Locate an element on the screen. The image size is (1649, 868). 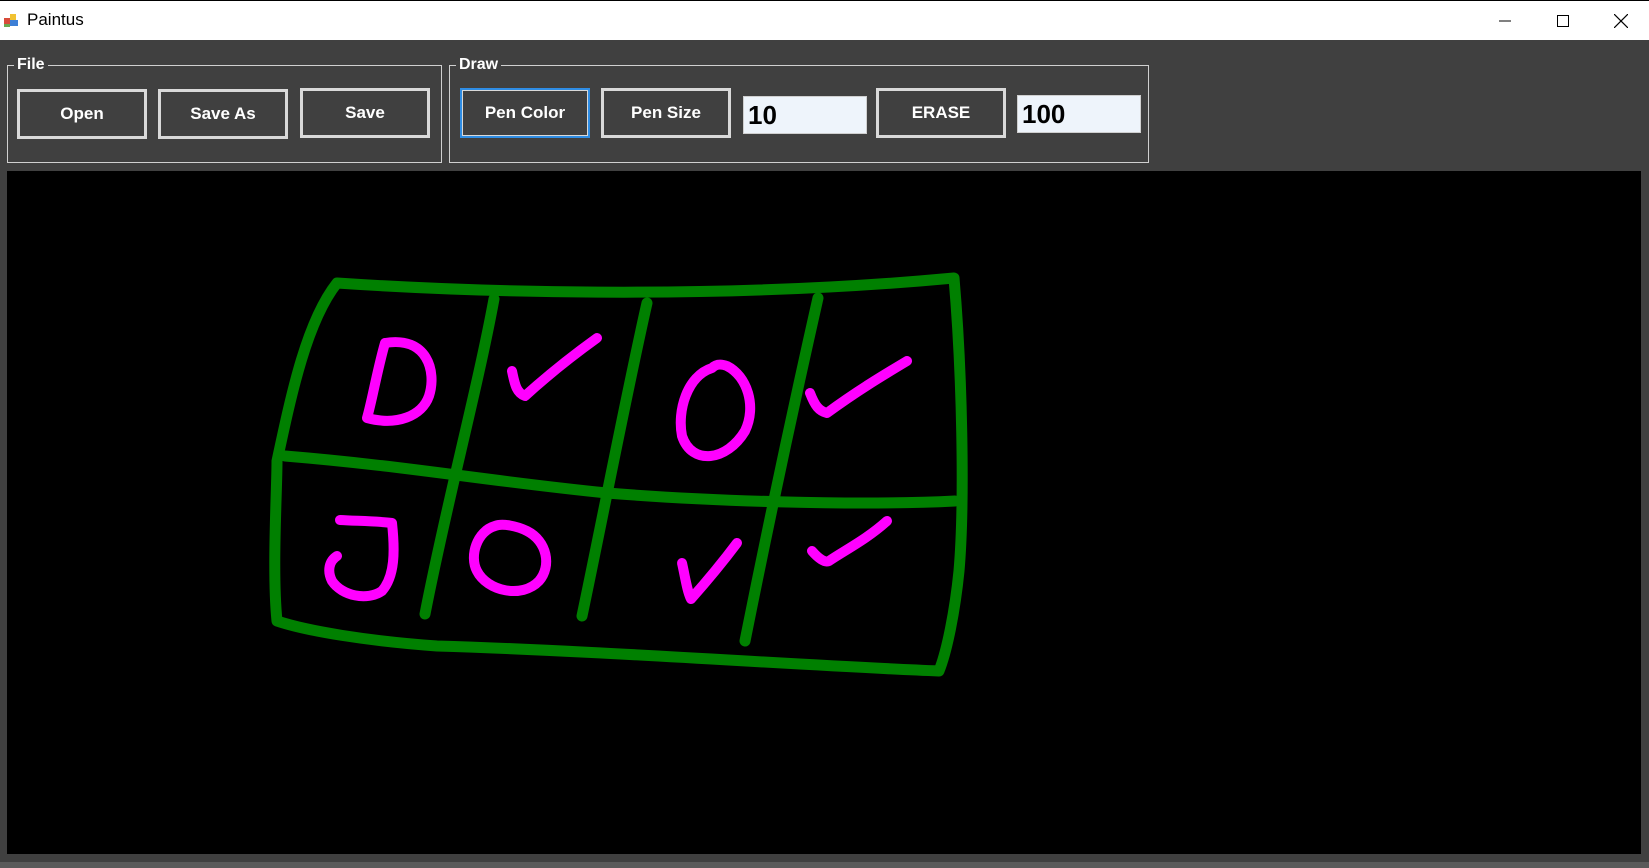
bottom-border is located at coordinates (824, 865).